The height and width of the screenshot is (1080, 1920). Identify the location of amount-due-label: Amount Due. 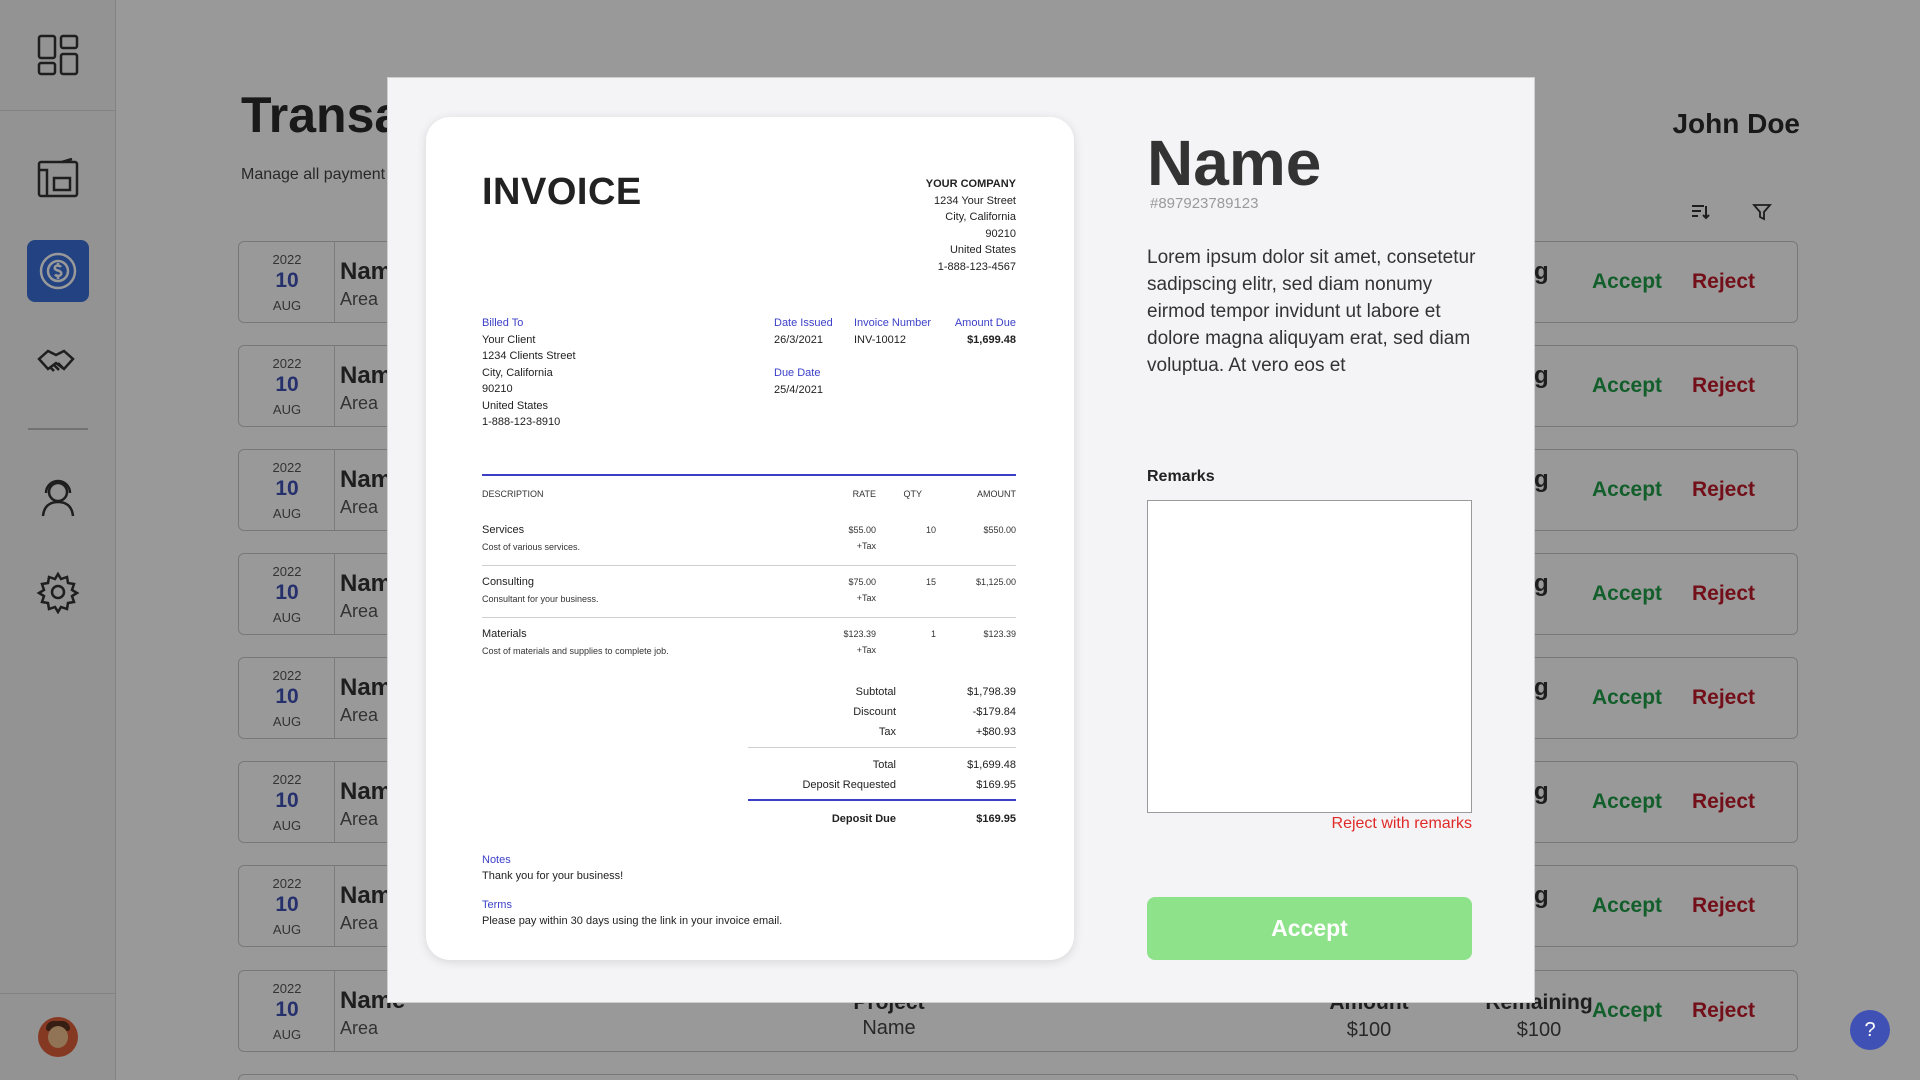
(985, 323).